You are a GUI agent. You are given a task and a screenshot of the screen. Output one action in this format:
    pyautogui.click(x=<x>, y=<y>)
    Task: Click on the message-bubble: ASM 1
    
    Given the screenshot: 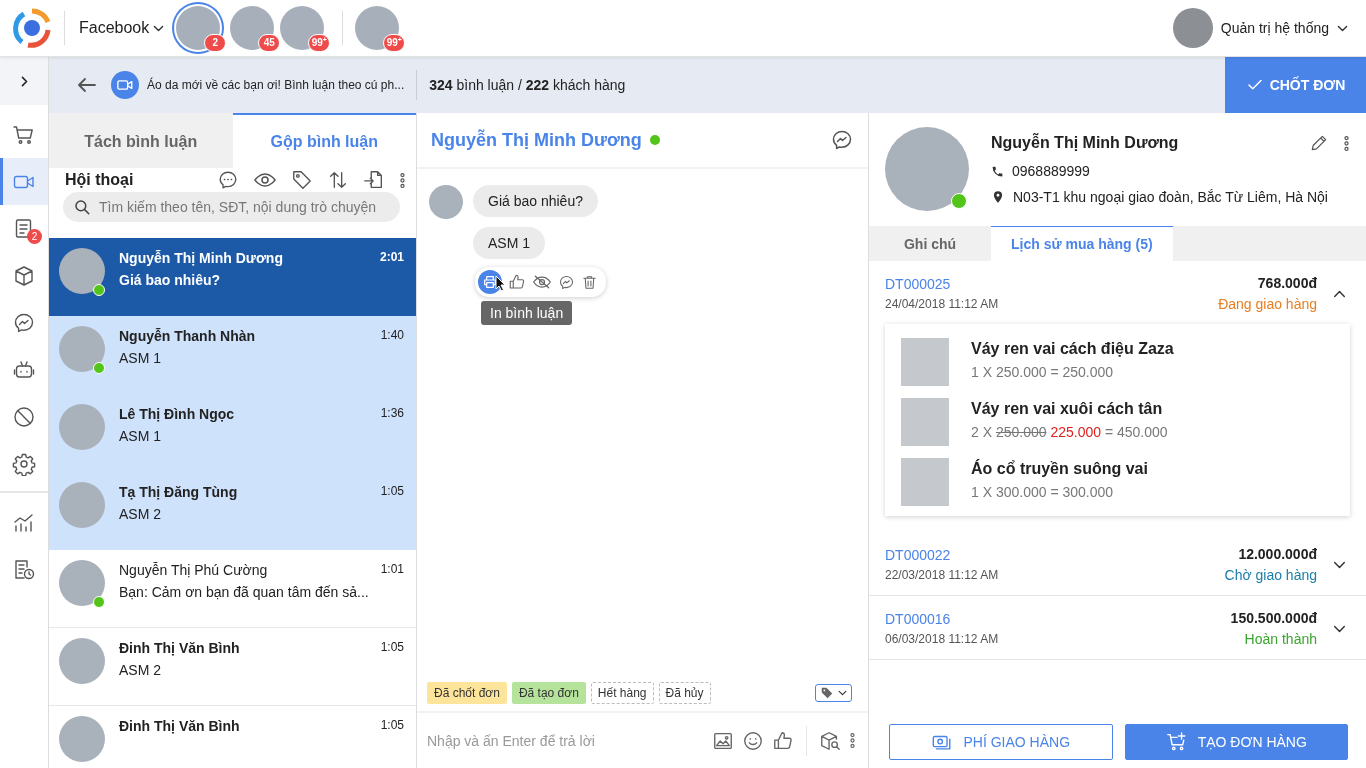 What is the action you would take?
    pyautogui.click(x=509, y=243)
    